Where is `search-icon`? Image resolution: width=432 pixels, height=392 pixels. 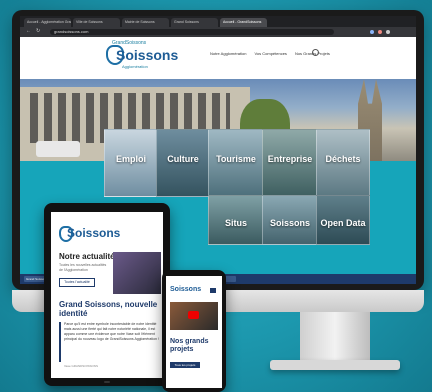 search-icon is located at coordinates (315, 52).